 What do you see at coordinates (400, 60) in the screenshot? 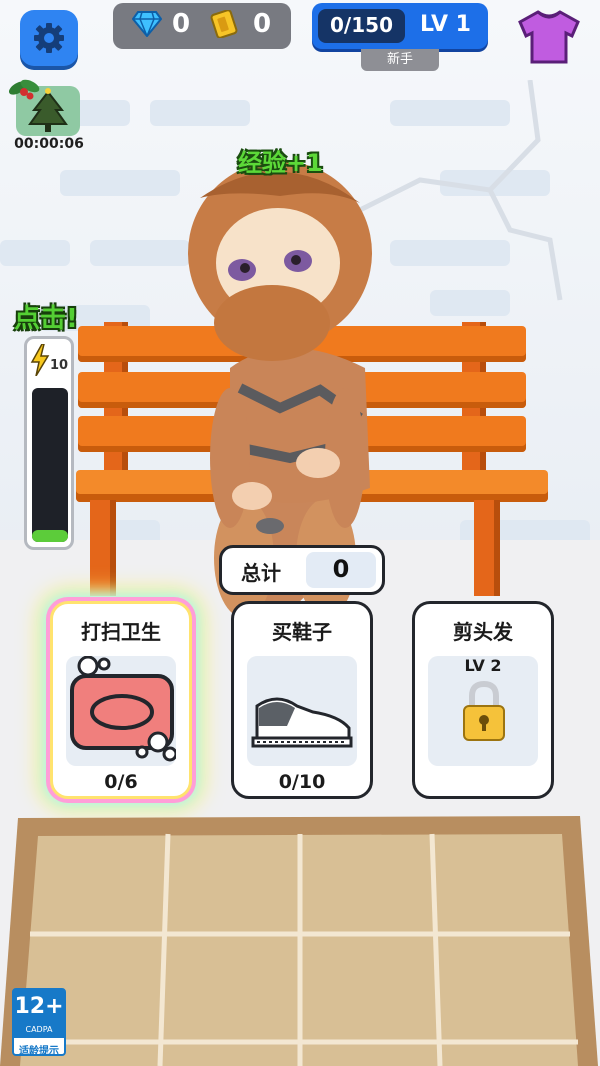
I see `rank-tag: 新手` at bounding box center [400, 60].